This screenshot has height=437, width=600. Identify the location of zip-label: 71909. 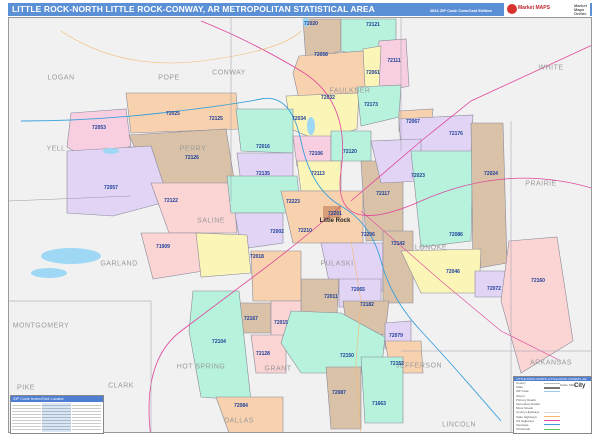
(163, 247).